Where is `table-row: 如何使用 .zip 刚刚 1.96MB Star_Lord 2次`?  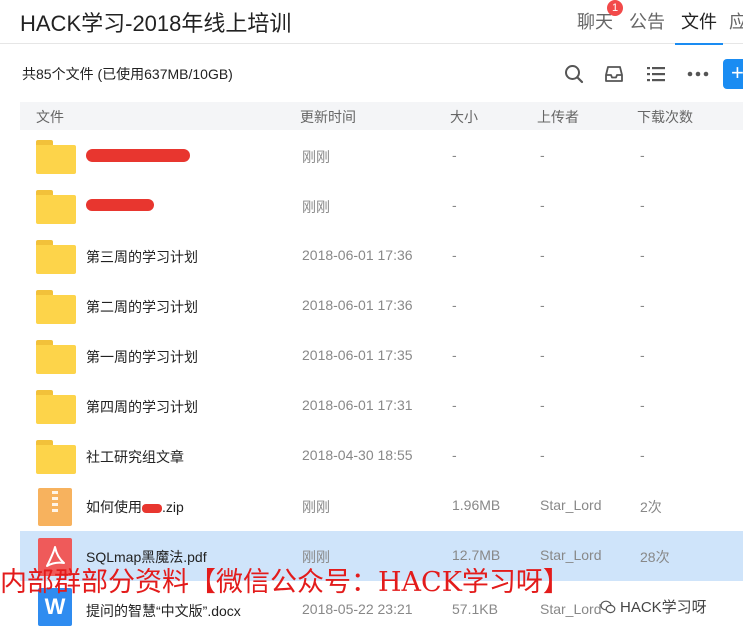 table-row: 如何使用 .zip 刚刚 1.96MB Star_Lord 2次 is located at coordinates (381, 506).